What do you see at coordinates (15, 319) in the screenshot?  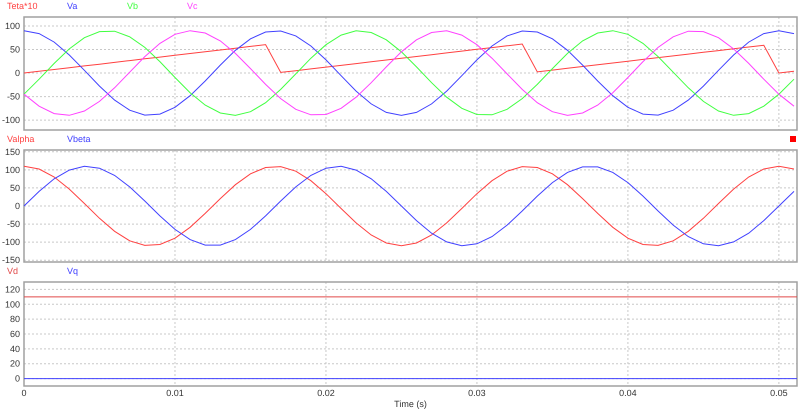 I see `axis-tick-label: 80` at bounding box center [15, 319].